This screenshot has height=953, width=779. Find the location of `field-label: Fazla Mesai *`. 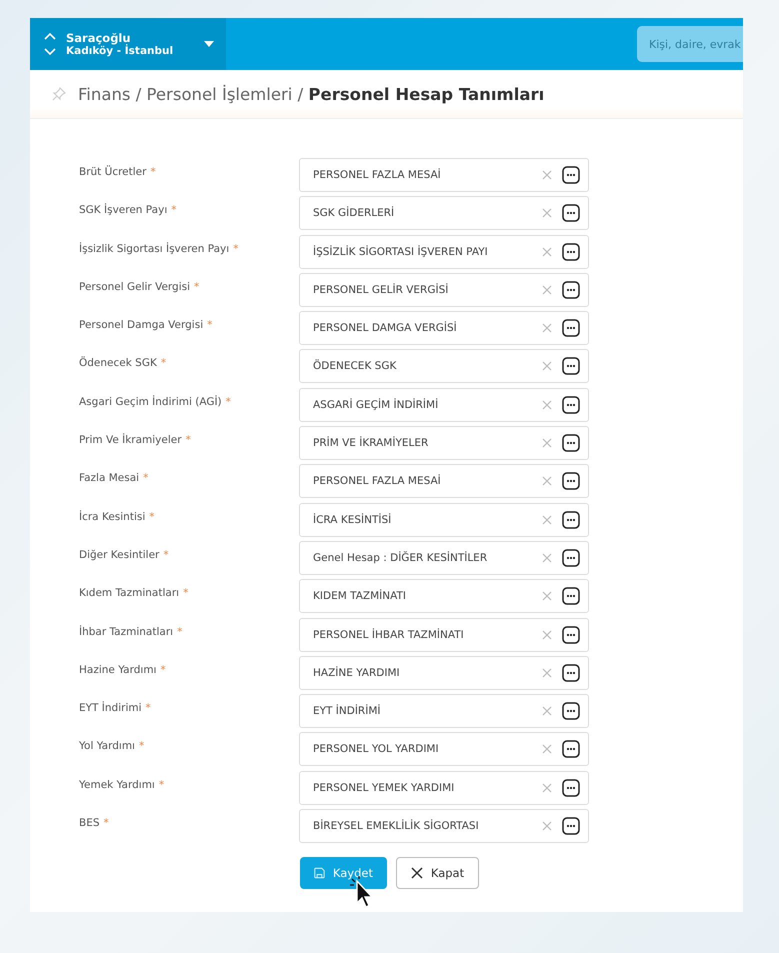

field-label: Fazla Mesai * is located at coordinates (114, 478).